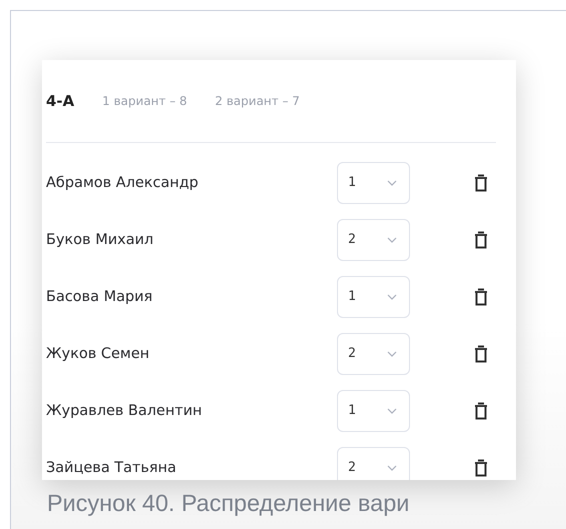 This screenshot has height=529, width=566. What do you see at coordinates (145, 101) in the screenshot?
I see `variant-count: 1 вариант – 8` at bounding box center [145, 101].